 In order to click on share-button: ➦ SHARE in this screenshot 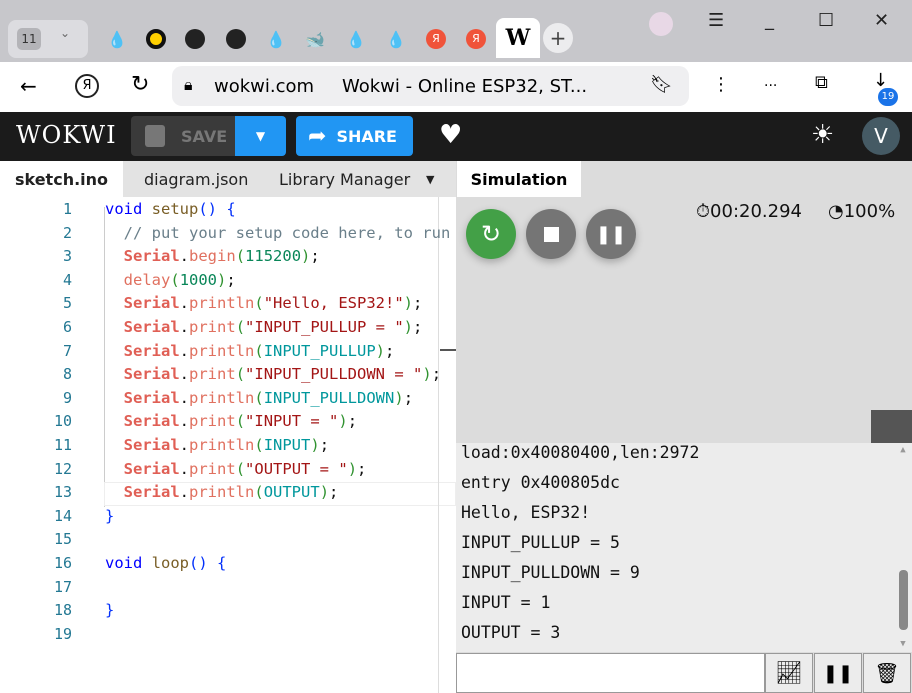, I will do `click(354, 136)`.